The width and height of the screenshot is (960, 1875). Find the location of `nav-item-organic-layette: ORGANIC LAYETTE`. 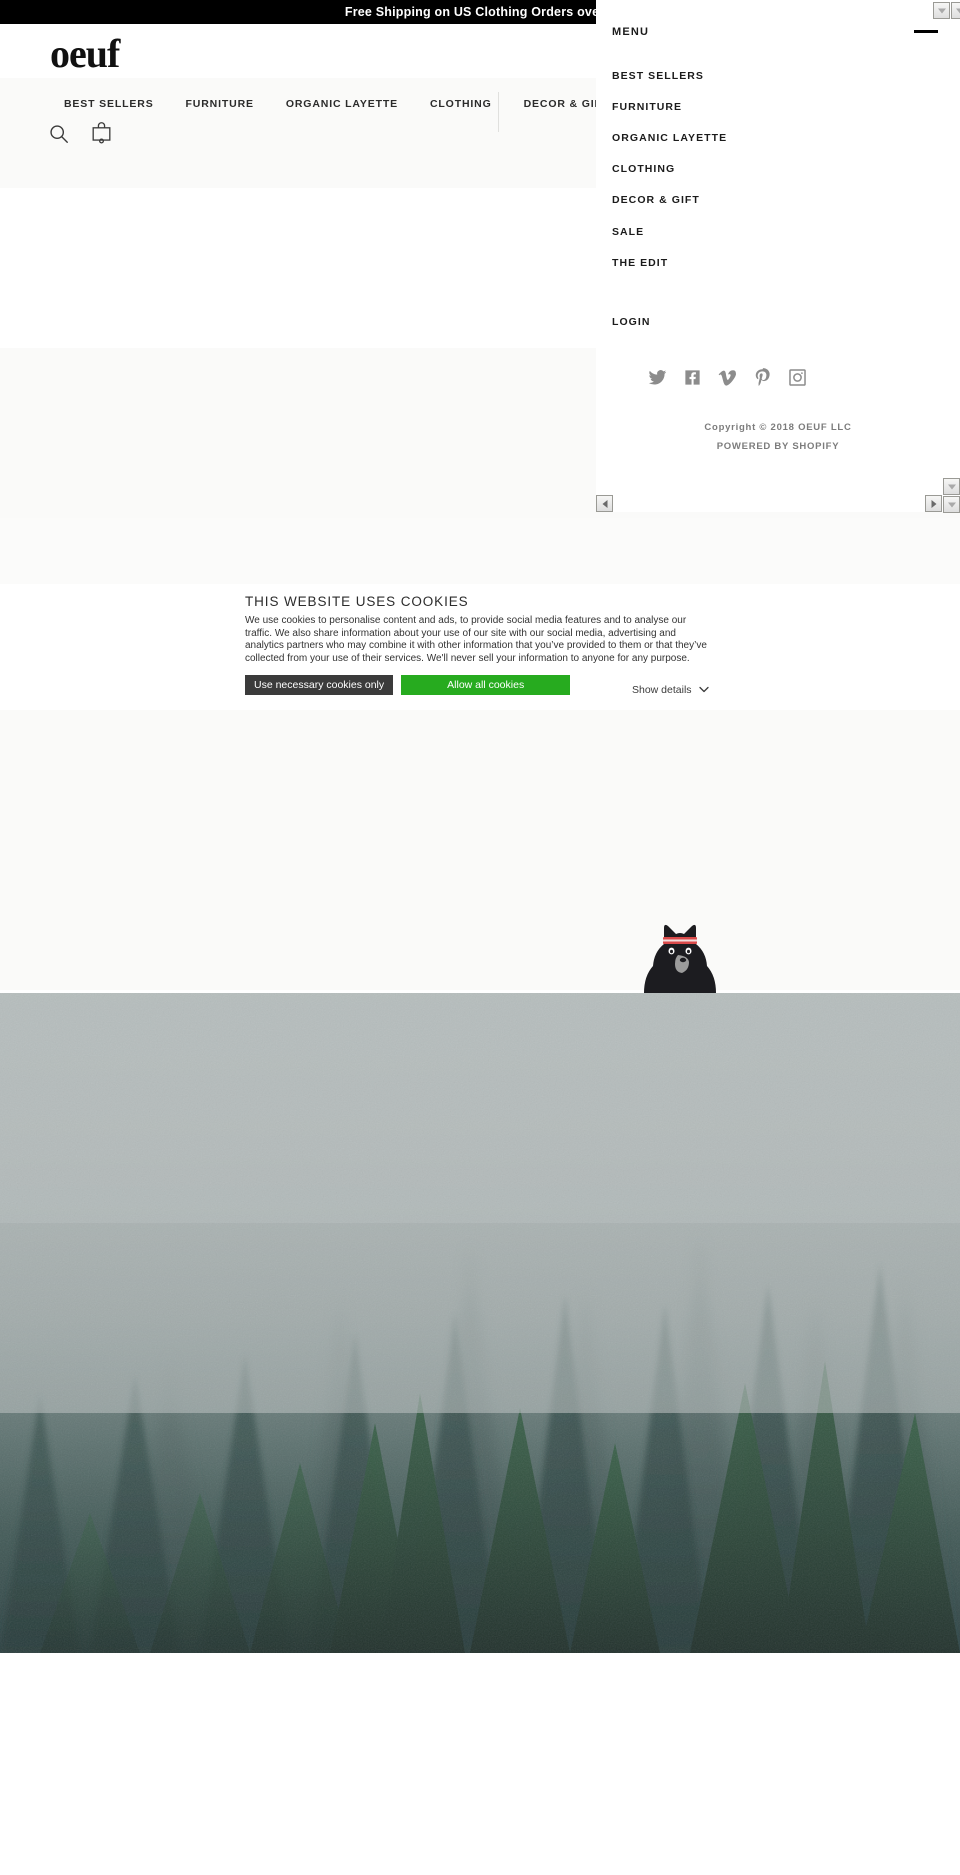

nav-item-organic-layette: ORGANIC LAYETTE is located at coordinates (342, 104).